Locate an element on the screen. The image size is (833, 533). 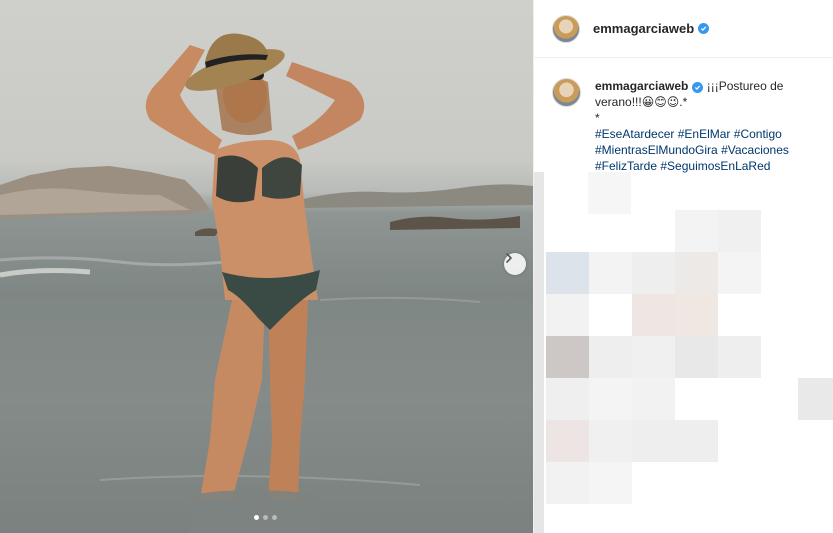
caption-avatar is located at coordinates (566, 92).